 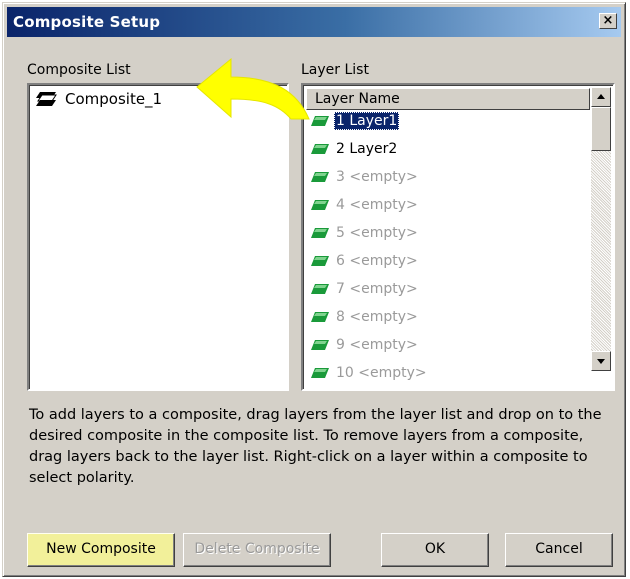 I want to click on layer-row-3: 3 <empty>, so click(x=365, y=177).